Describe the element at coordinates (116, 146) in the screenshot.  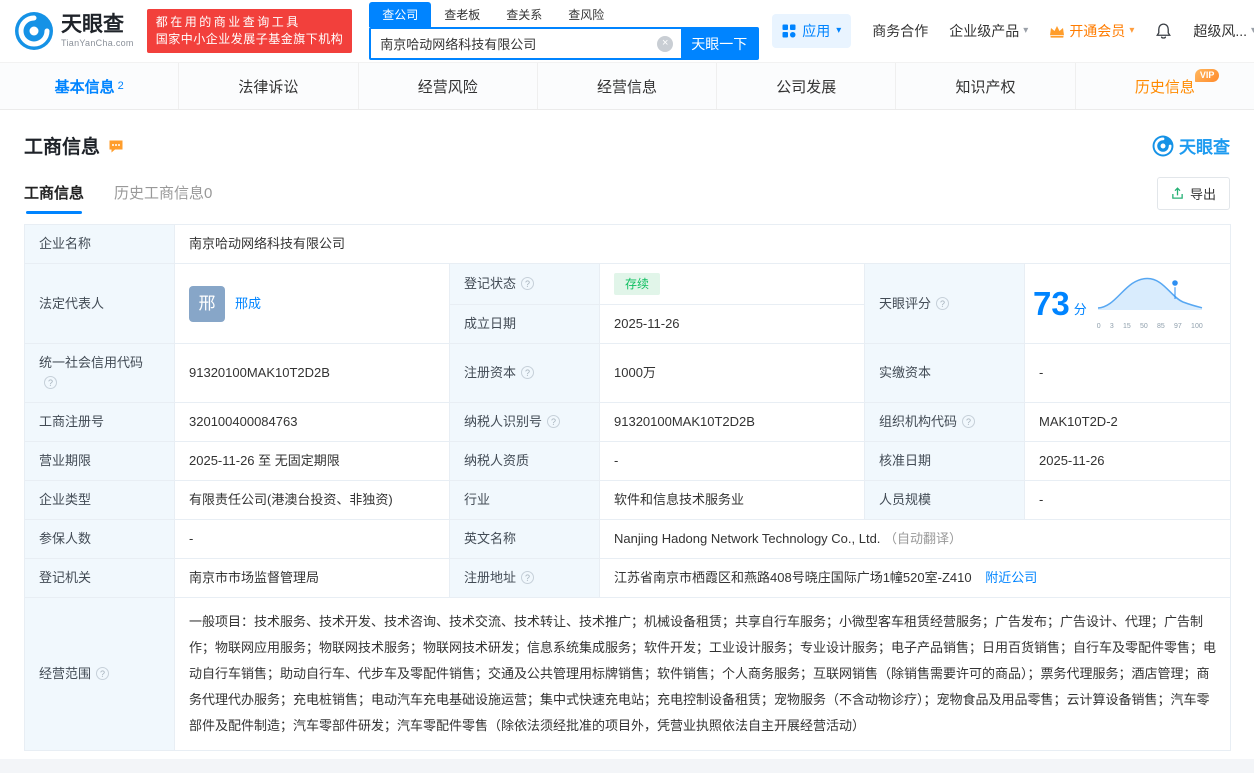
I see `announcement-icon` at that location.